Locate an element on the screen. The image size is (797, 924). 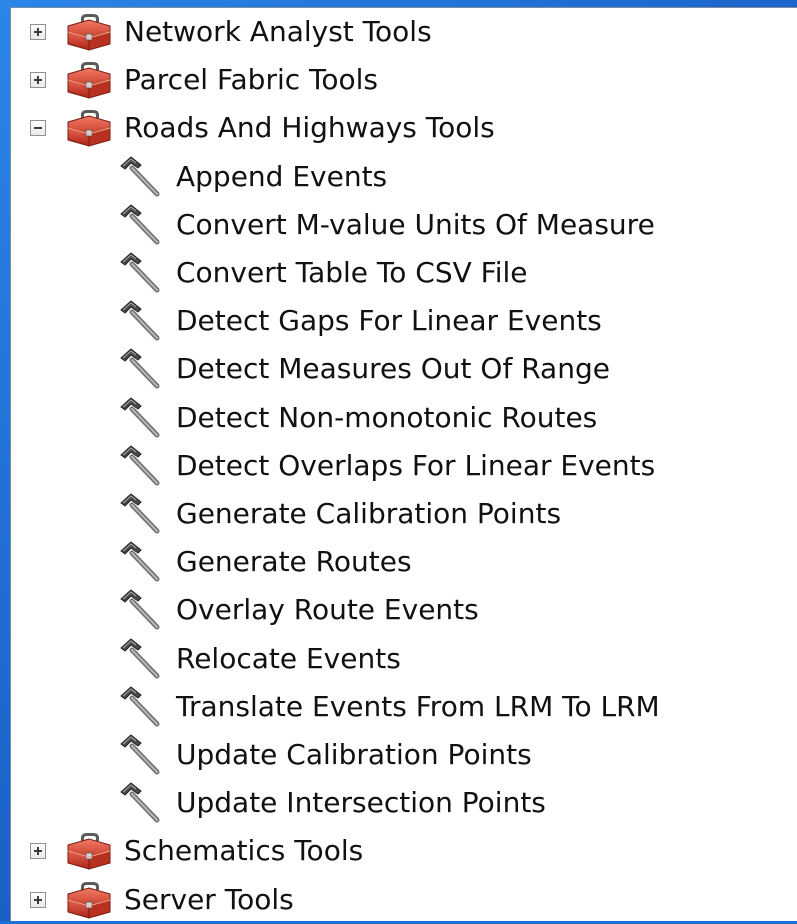
tree-item-tool: Convert M-value Units Of Measure is located at coordinates (404, 225).